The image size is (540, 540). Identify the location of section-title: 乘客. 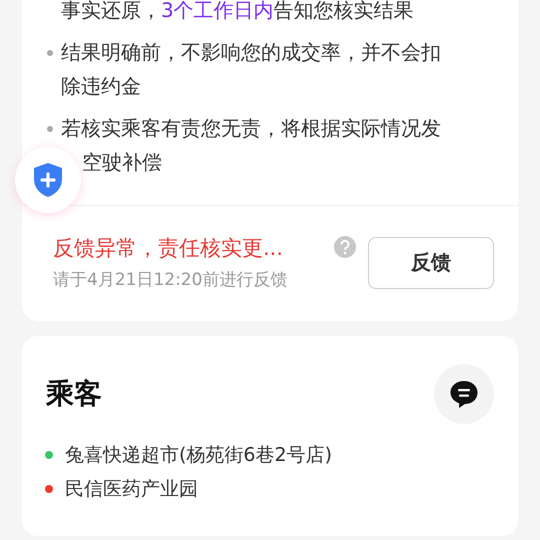
(74, 394).